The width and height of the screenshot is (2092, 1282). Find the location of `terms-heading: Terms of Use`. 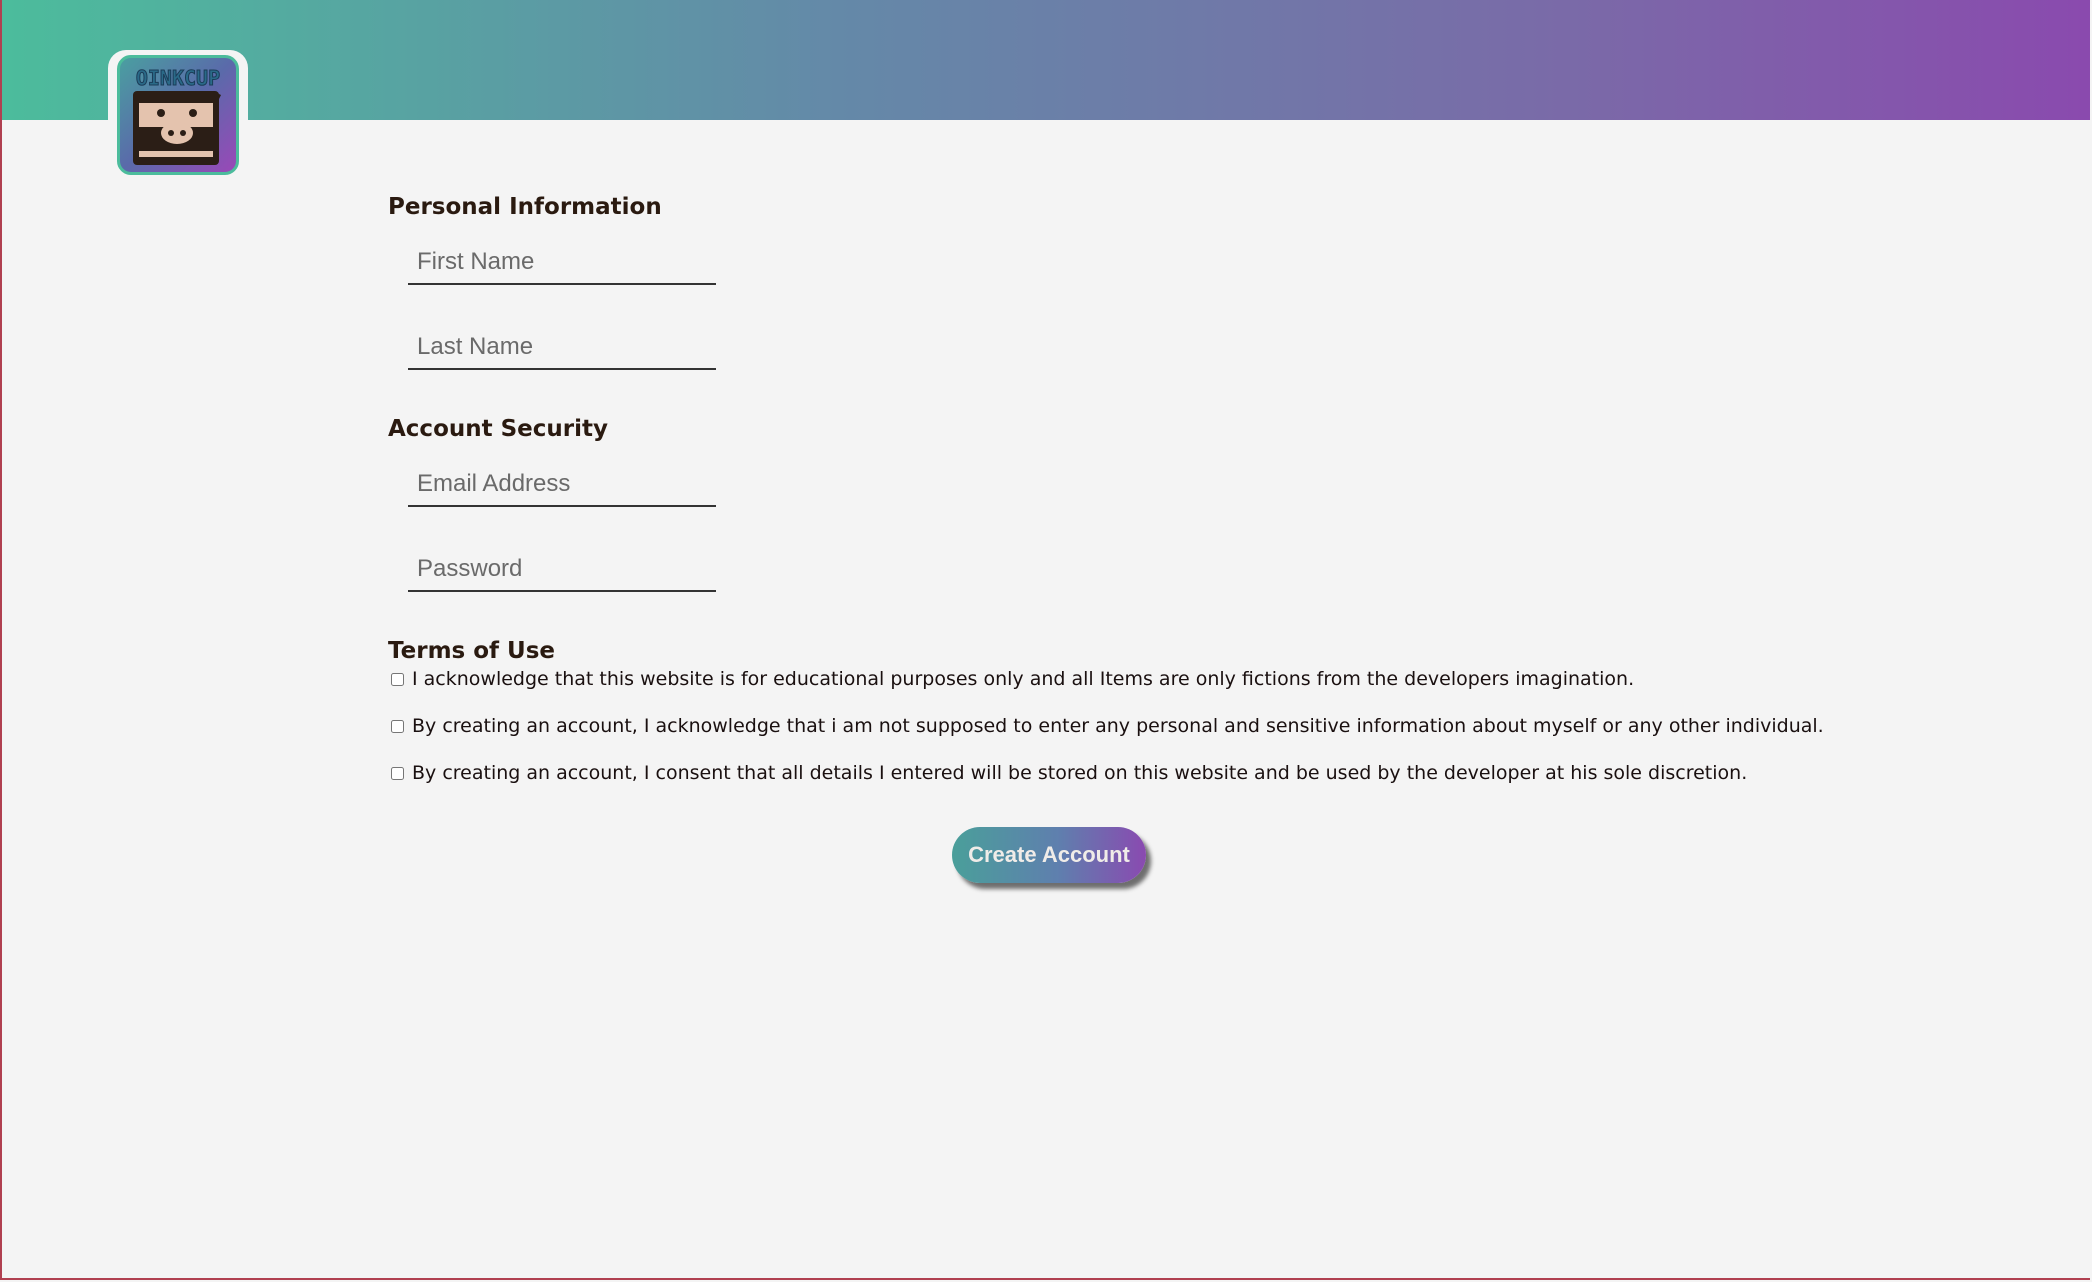

terms-heading: Terms of Use is located at coordinates (472, 651).